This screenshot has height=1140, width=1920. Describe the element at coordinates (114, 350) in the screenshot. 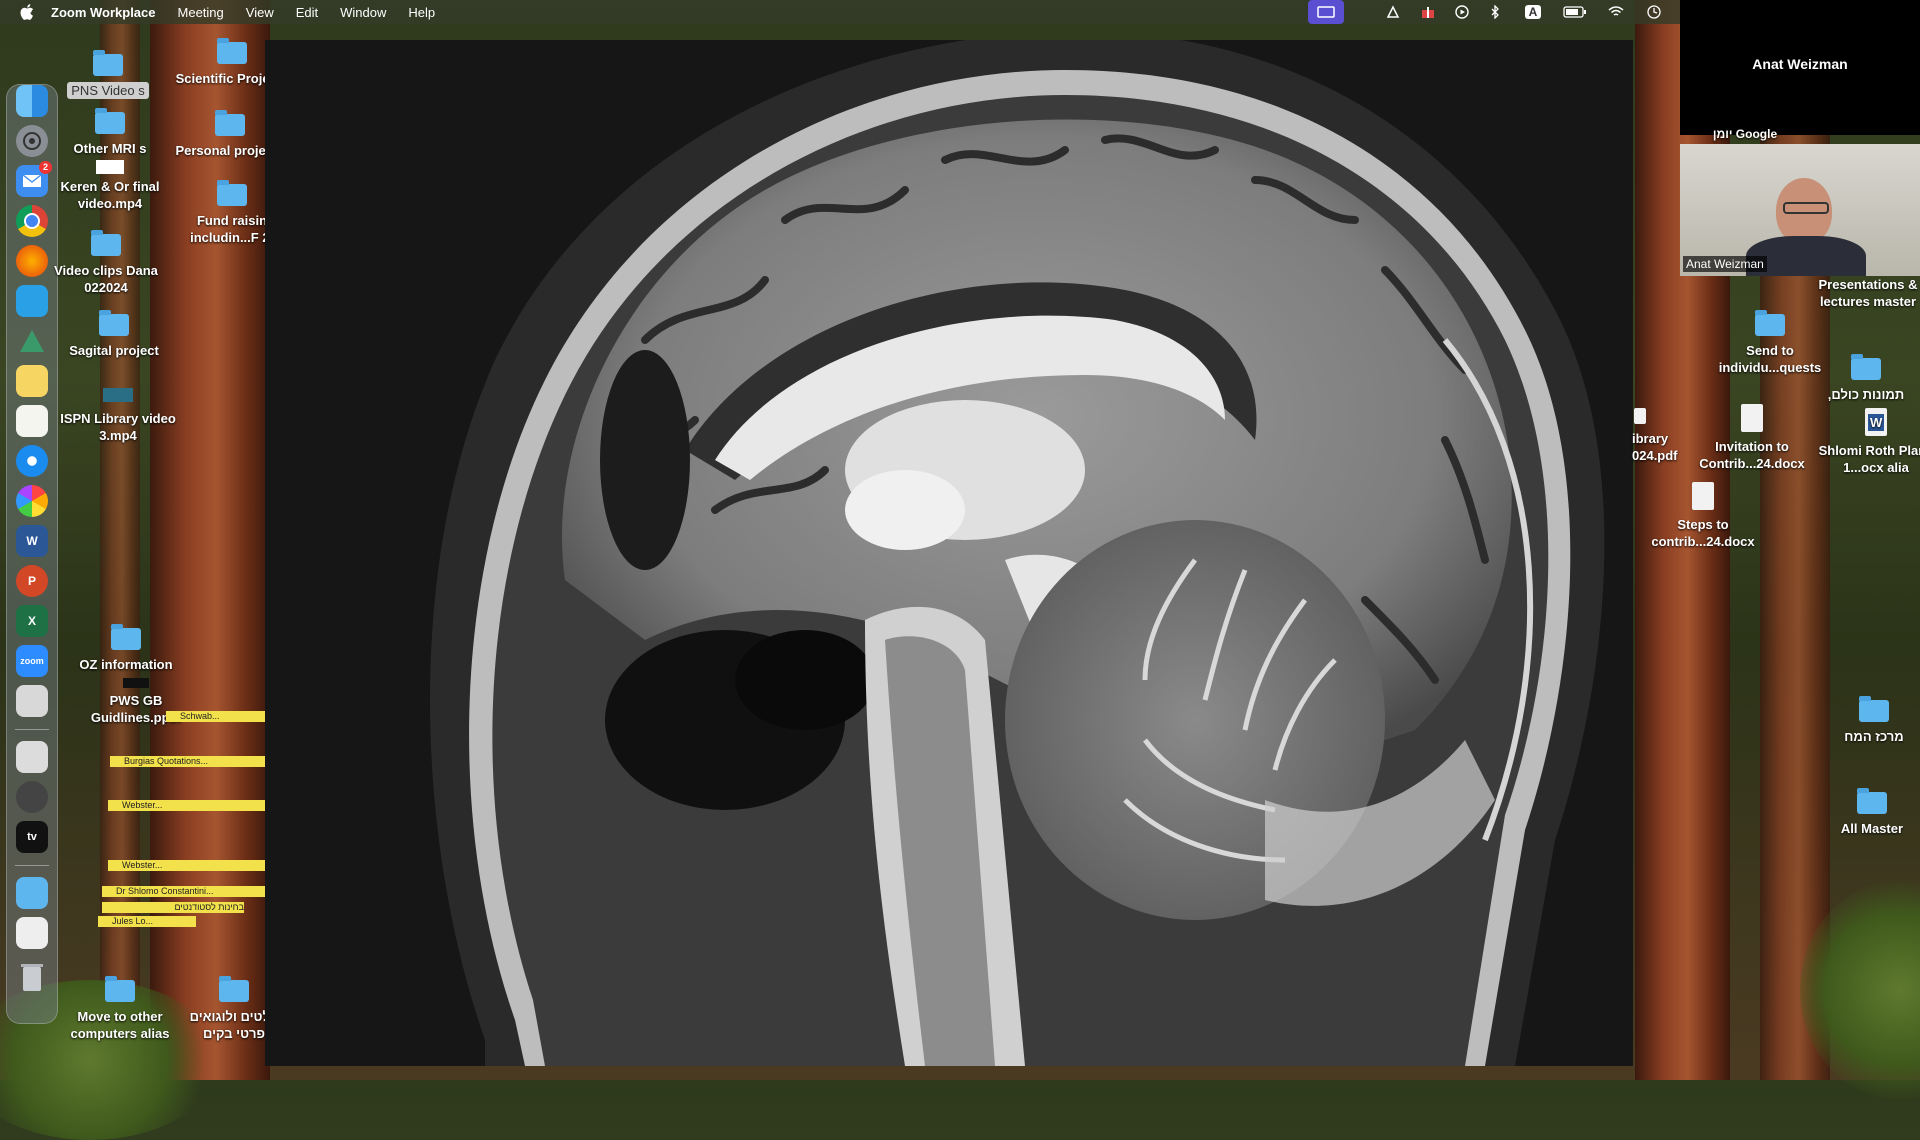

I see `sagital-project-label: Sagital project` at that location.